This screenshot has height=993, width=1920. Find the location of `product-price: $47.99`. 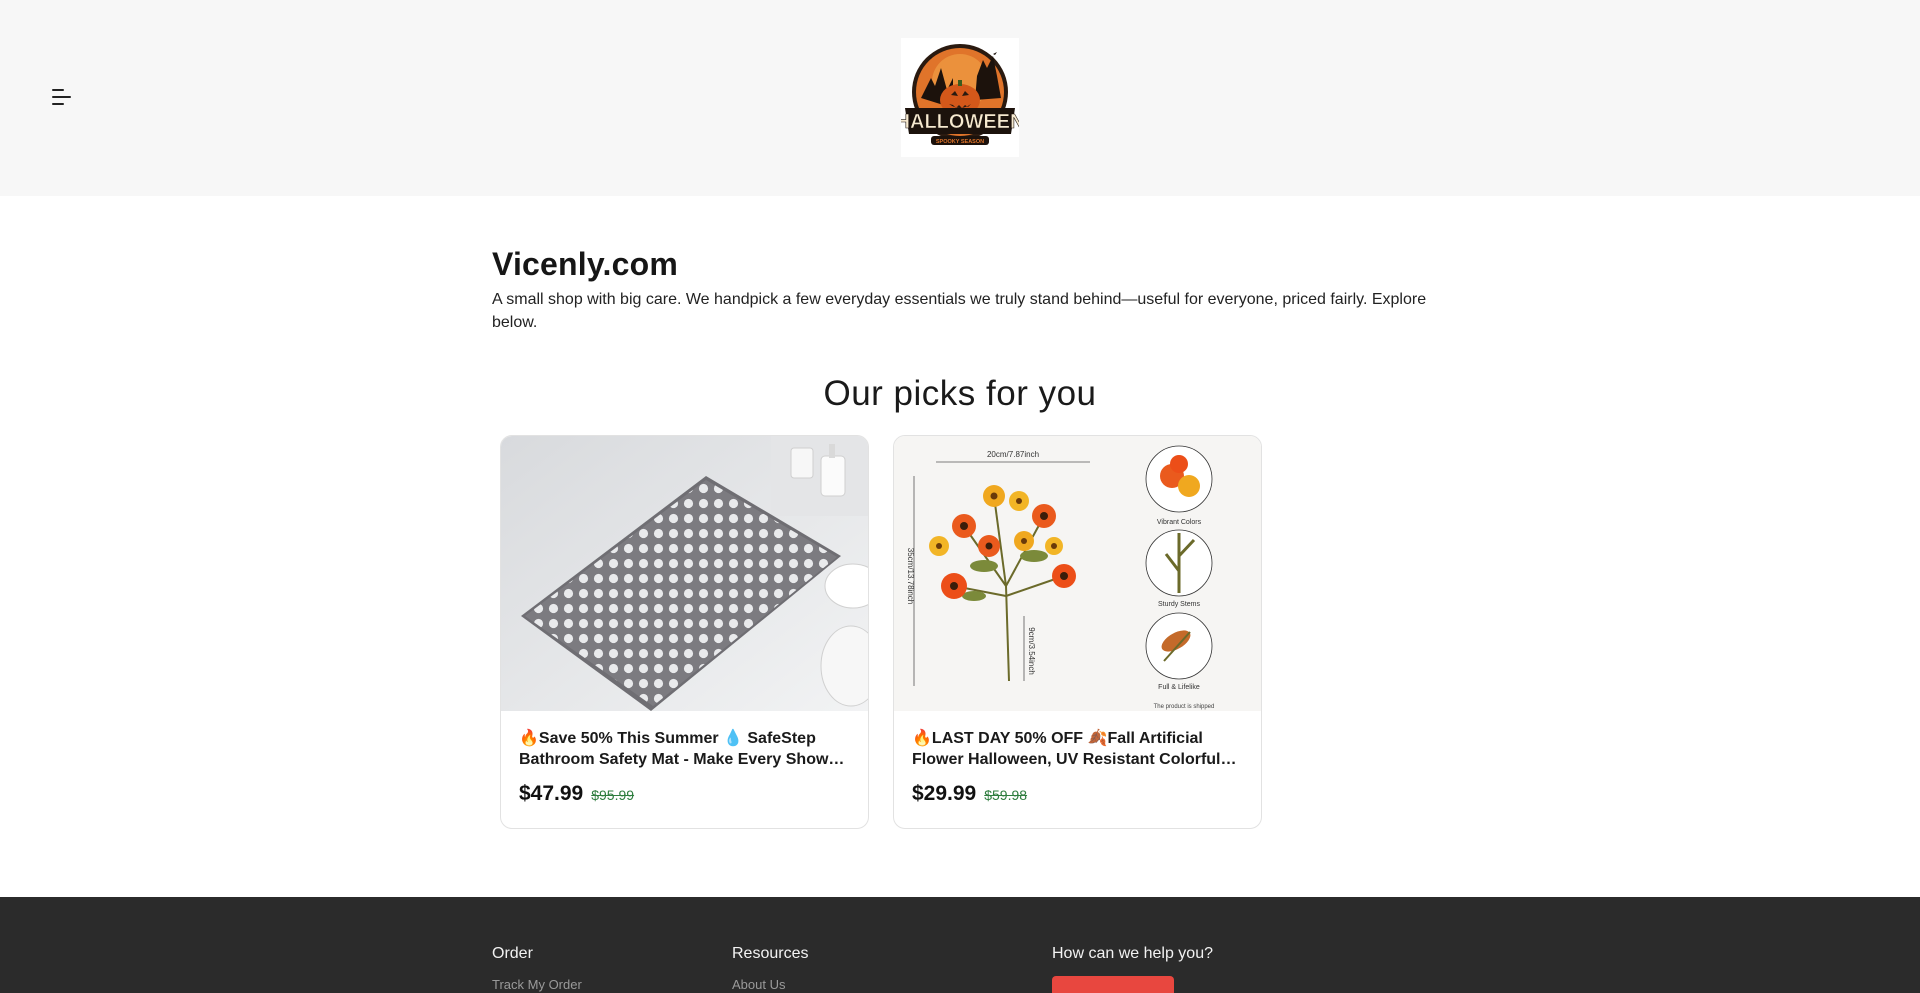

product-price: $47.99 is located at coordinates (551, 793).